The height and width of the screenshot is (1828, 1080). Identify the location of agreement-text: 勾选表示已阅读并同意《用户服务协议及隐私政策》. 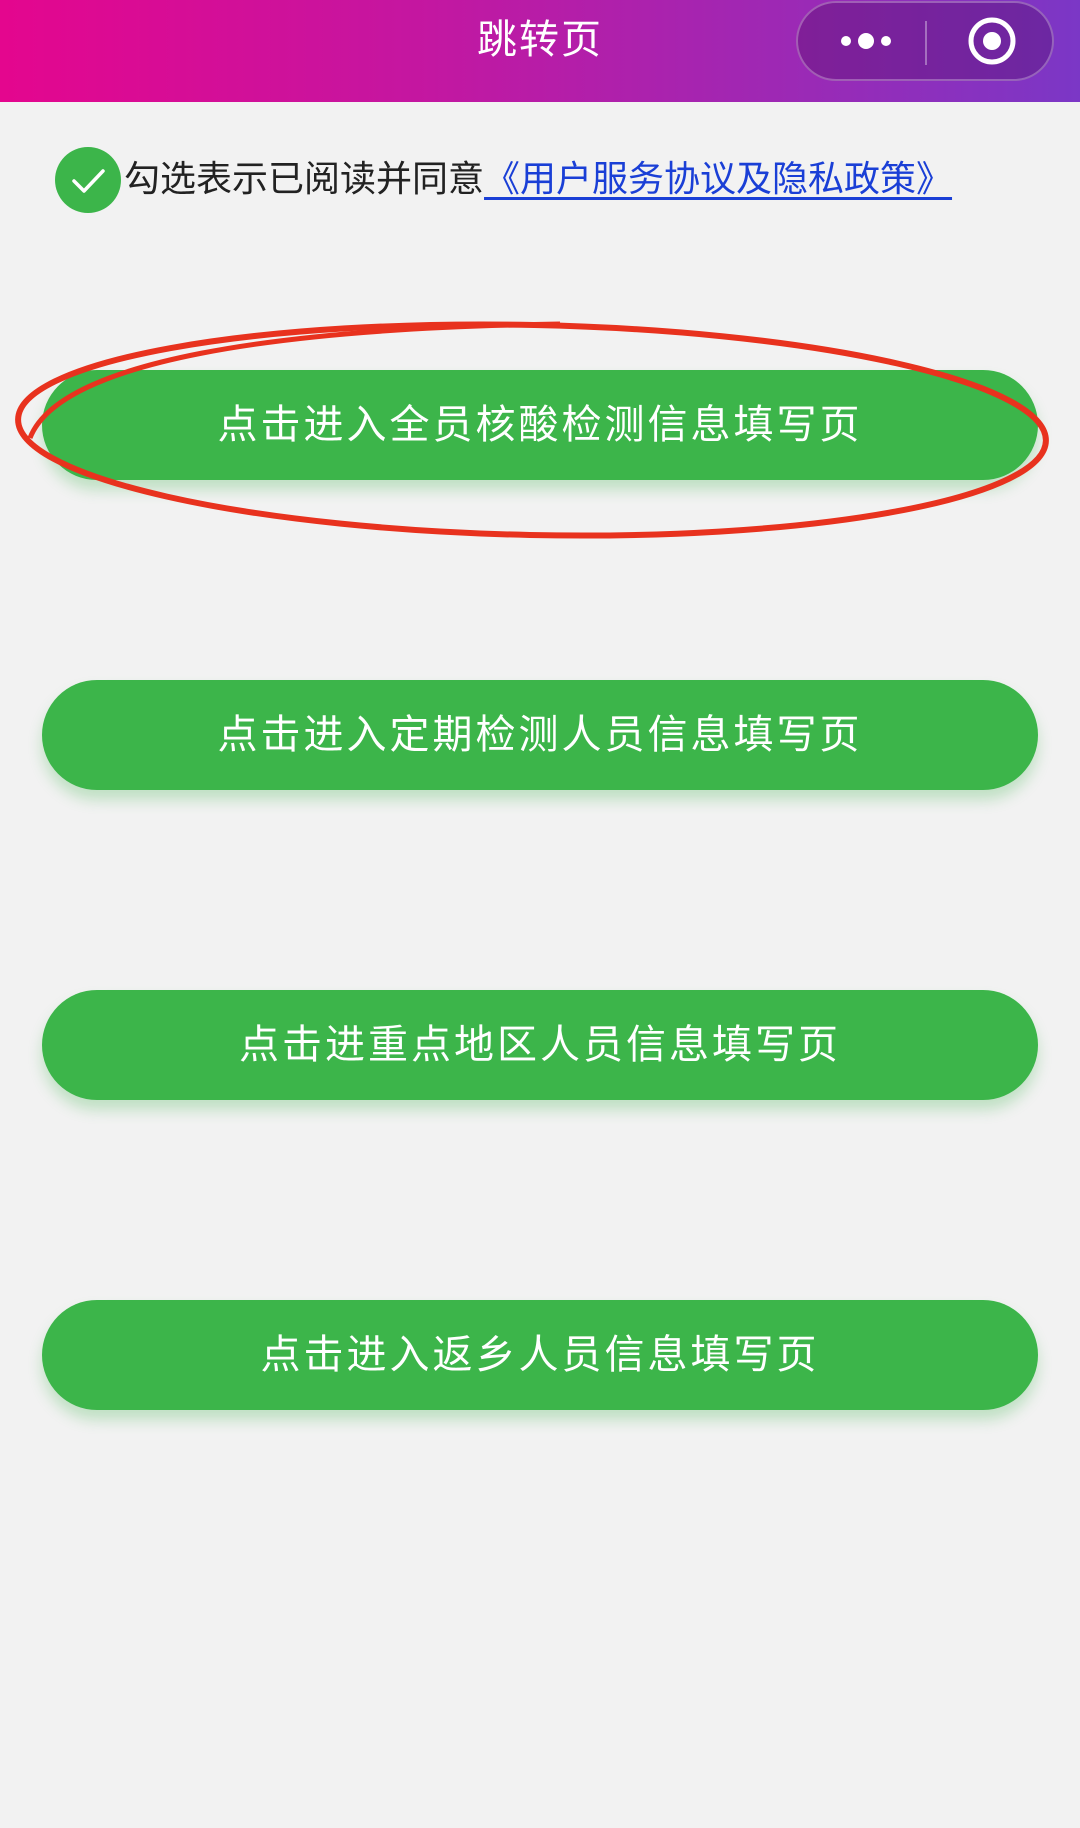
(538, 180).